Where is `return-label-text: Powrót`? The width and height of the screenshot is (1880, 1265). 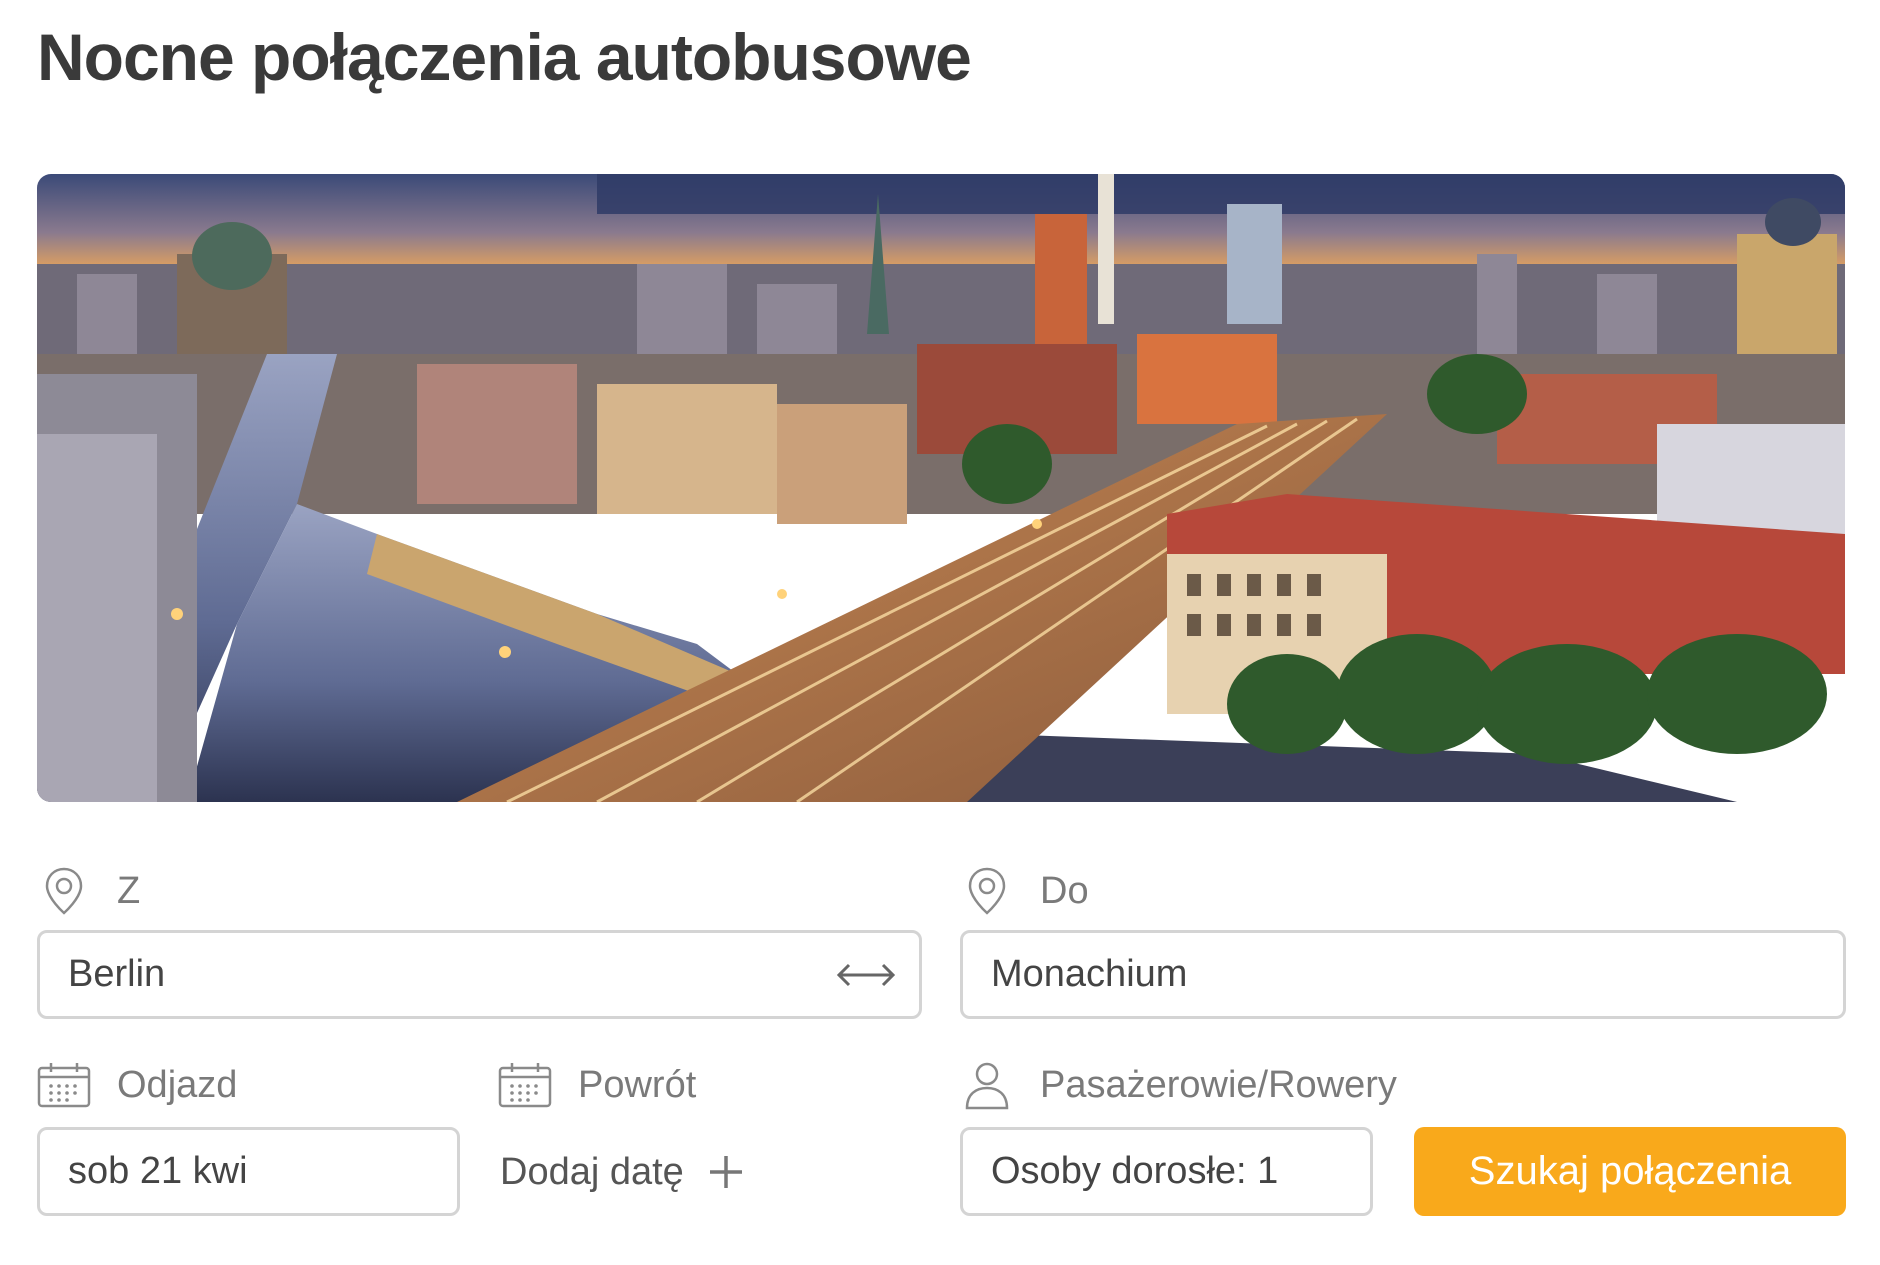 return-label-text: Powrót is located at coordinates (637, 1084).